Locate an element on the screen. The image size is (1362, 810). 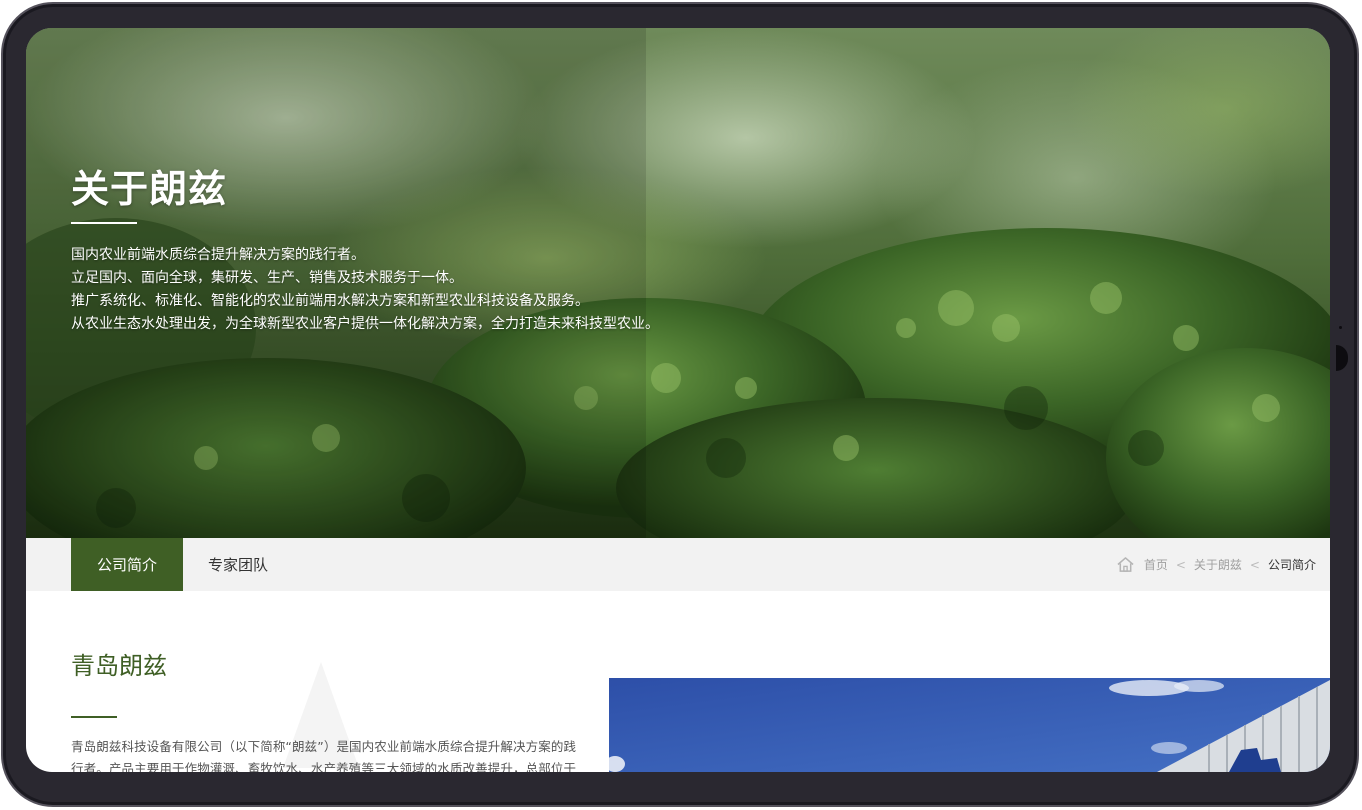
section-subnav: 公司简介 专家团队 首页 < 关于朗兹 < 公司简介 is located at coordinates (678, 564).